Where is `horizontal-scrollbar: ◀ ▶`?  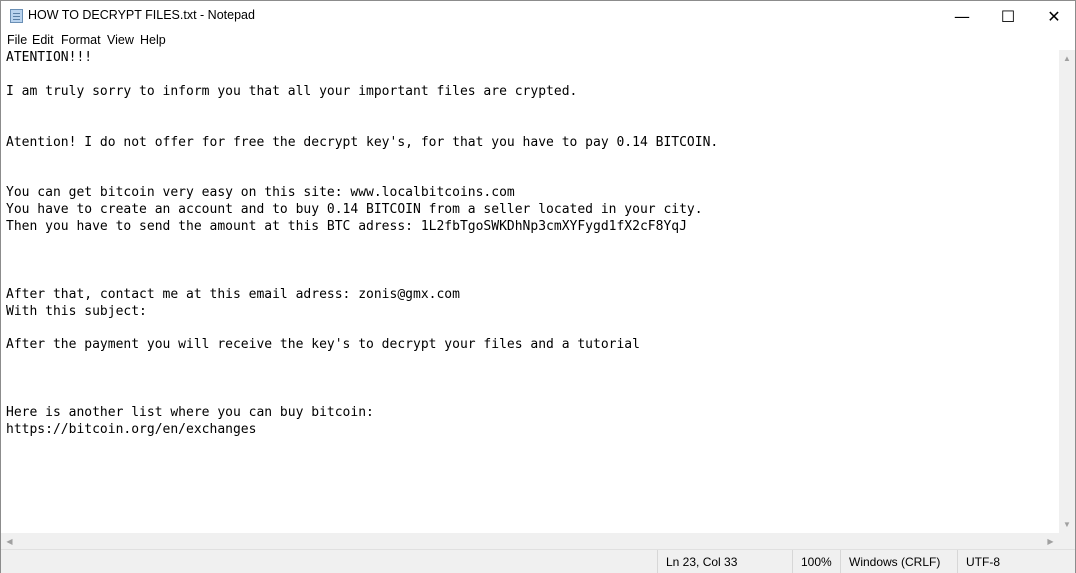 horizontal-scrollbar: ◀ ▶ is located at coordinates (530, 541).